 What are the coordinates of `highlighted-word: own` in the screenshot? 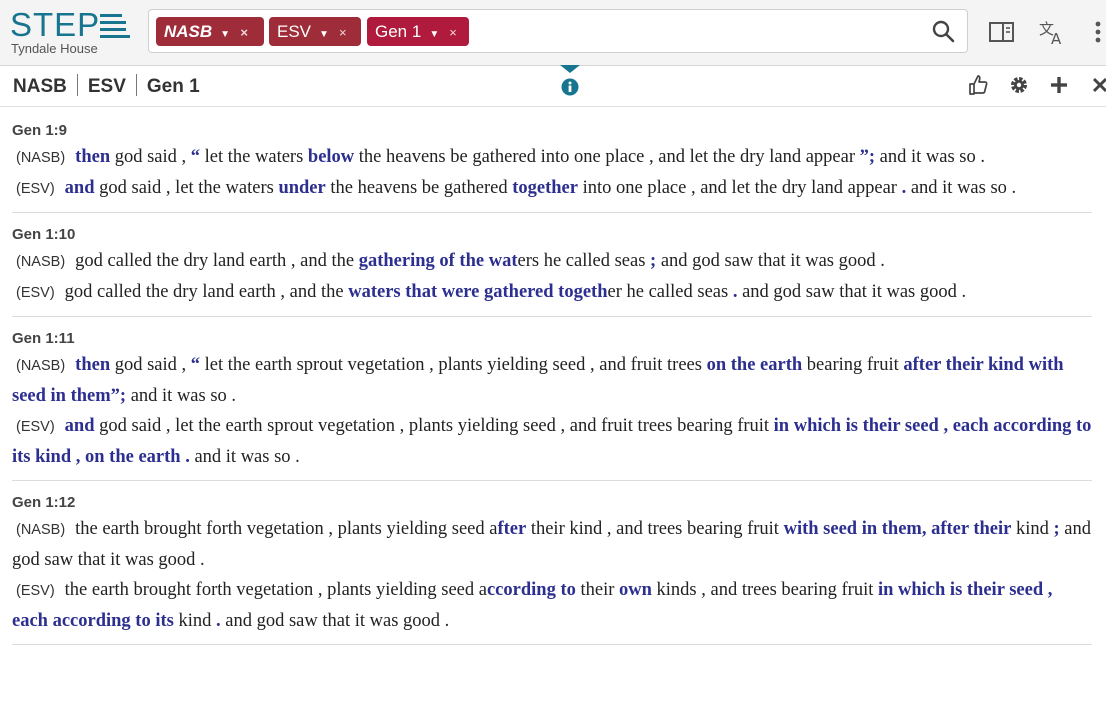 It's located at (635, 590).